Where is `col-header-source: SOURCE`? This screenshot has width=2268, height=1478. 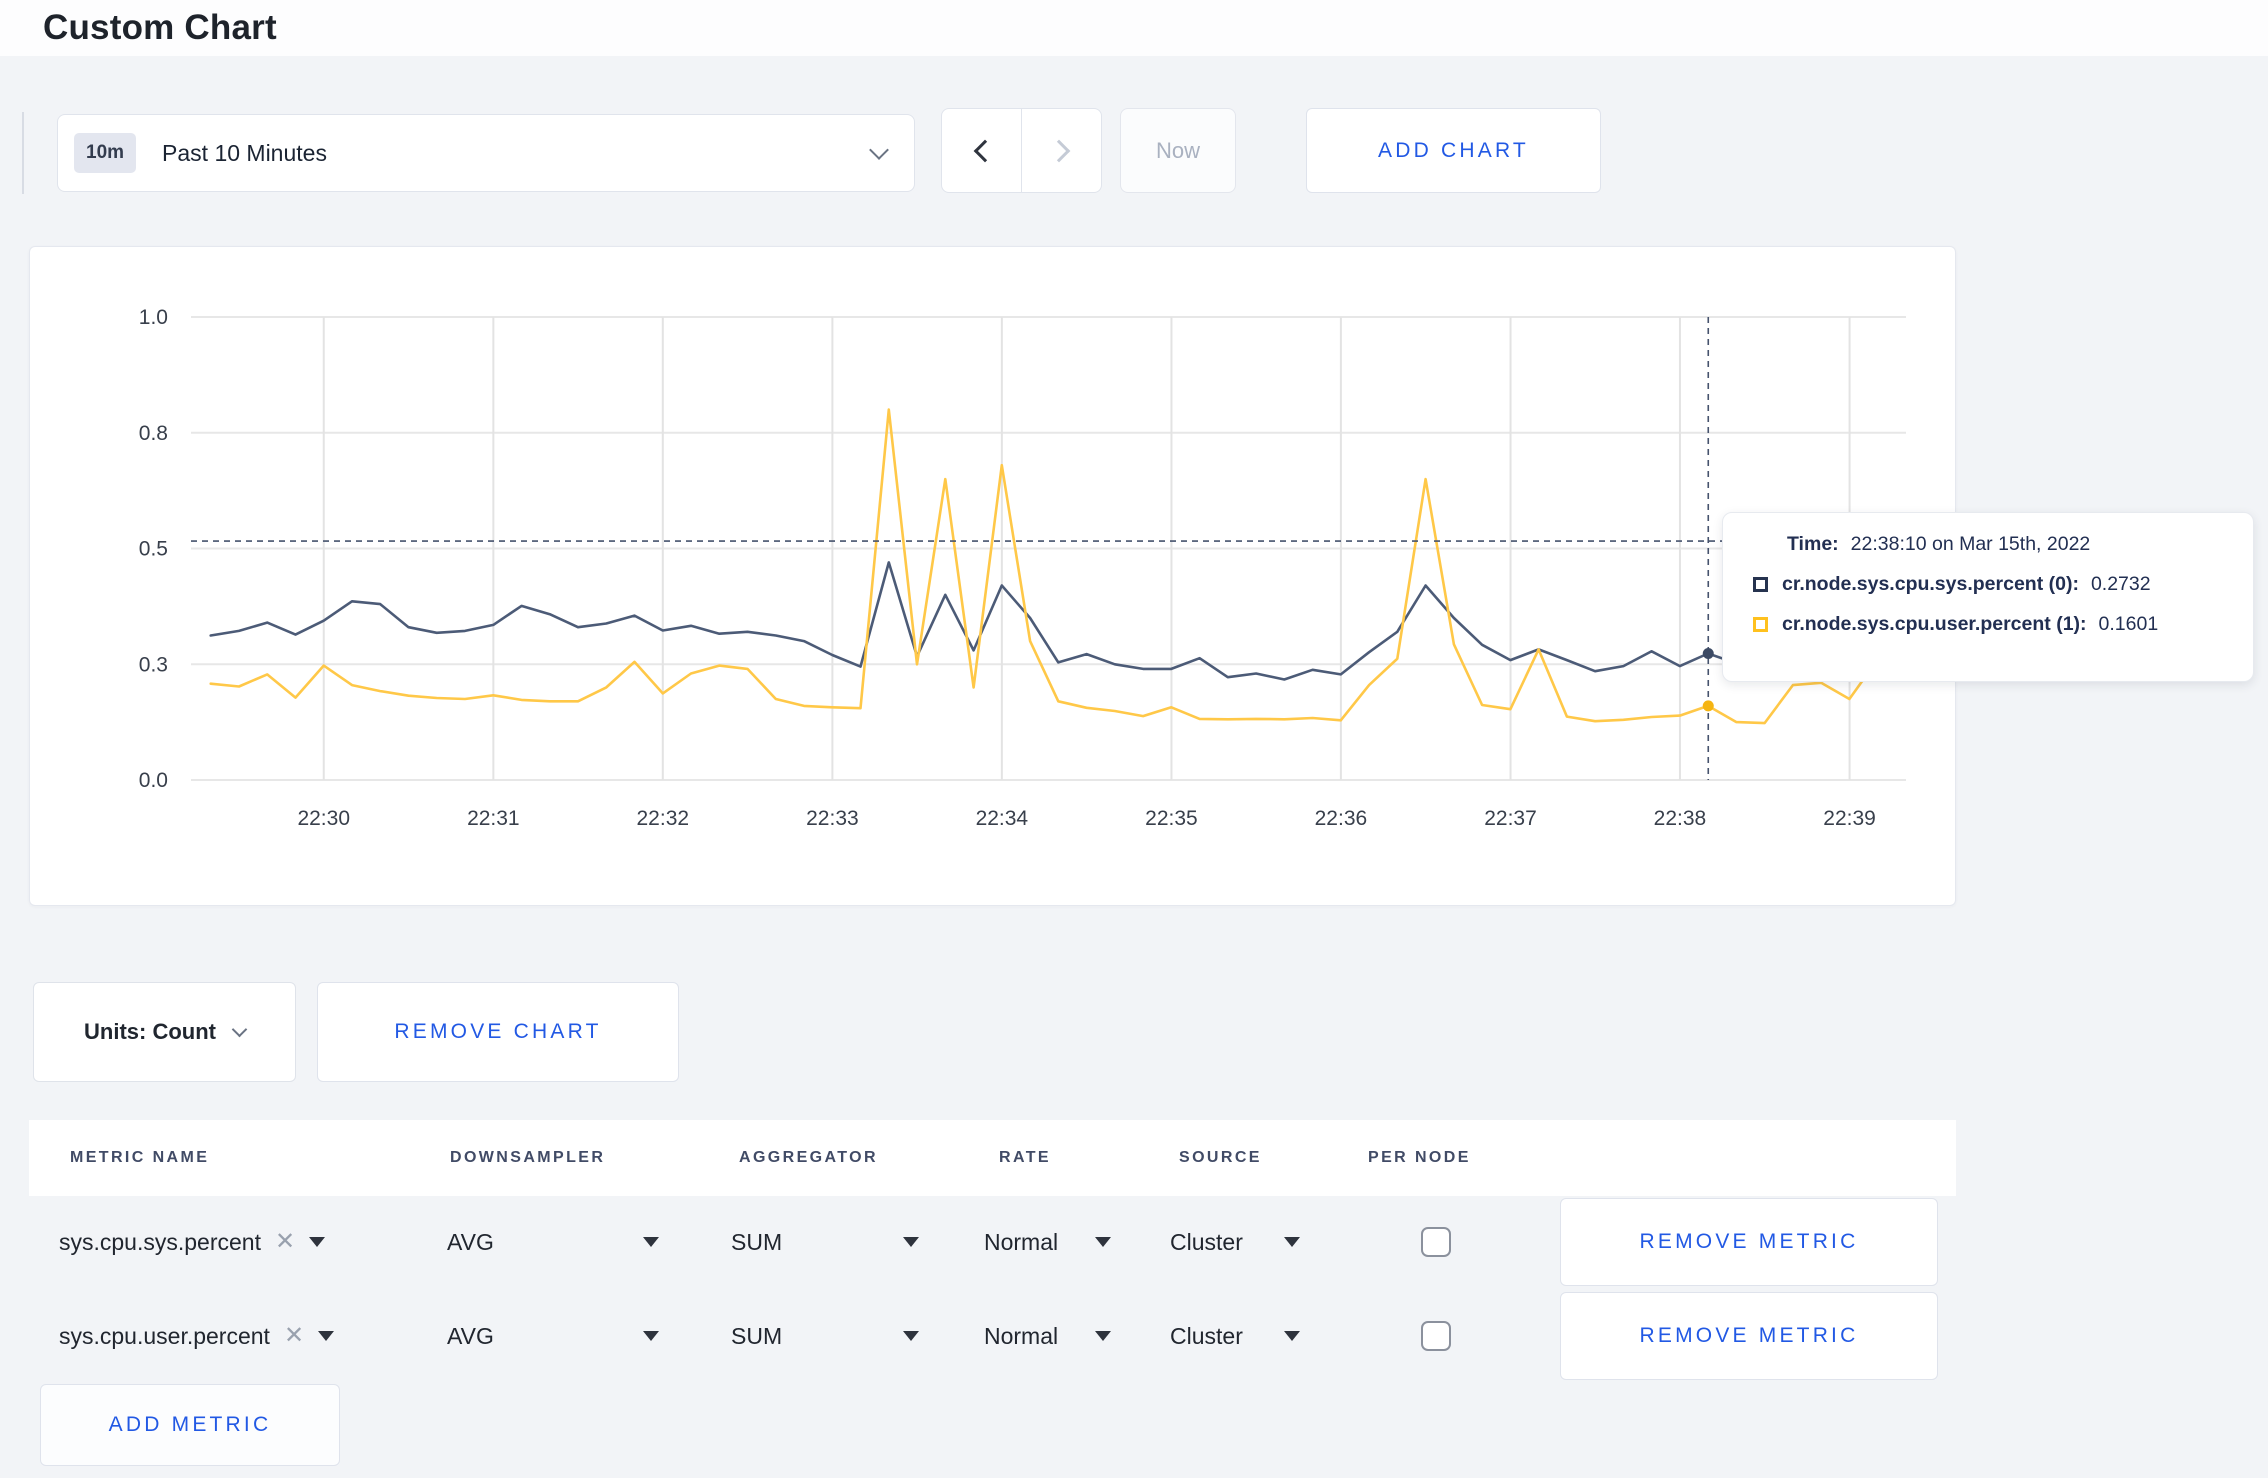
col-header-source: SOURCE is located at coordinates (1220, 1157).